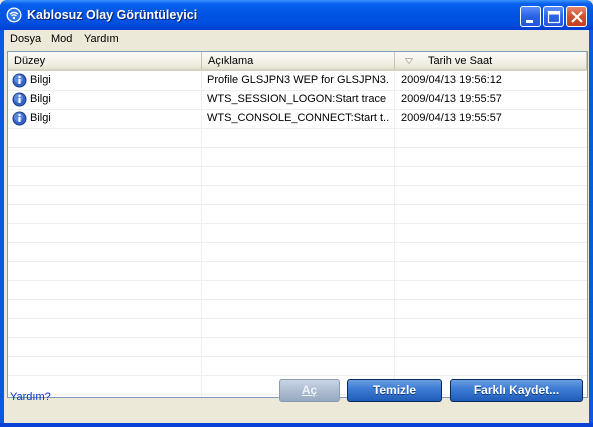 This screenshot has width=593, height=427. What do you see at coordinates (296, 425) in the screenshot?
I see `window-frame-bottom` at bounding box center [296, 425].